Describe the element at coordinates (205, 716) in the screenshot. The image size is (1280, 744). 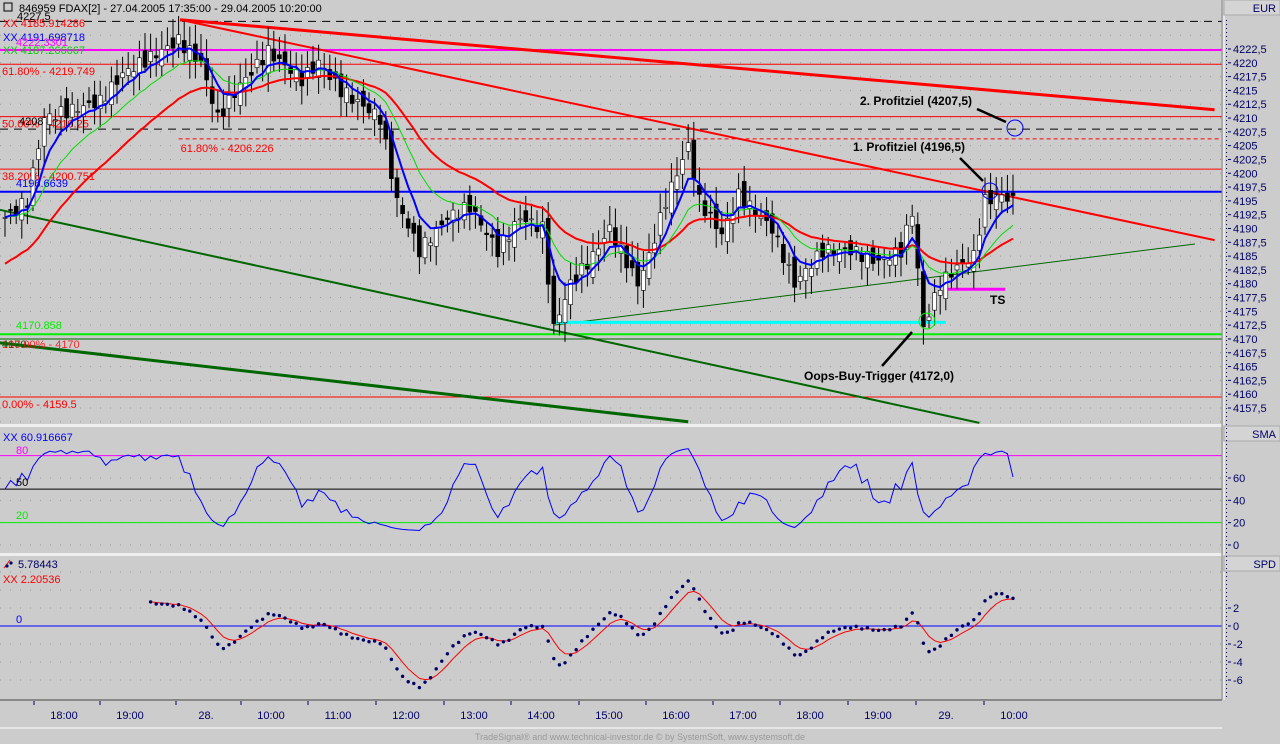
I see `x-tick-label: 28.` at that location.